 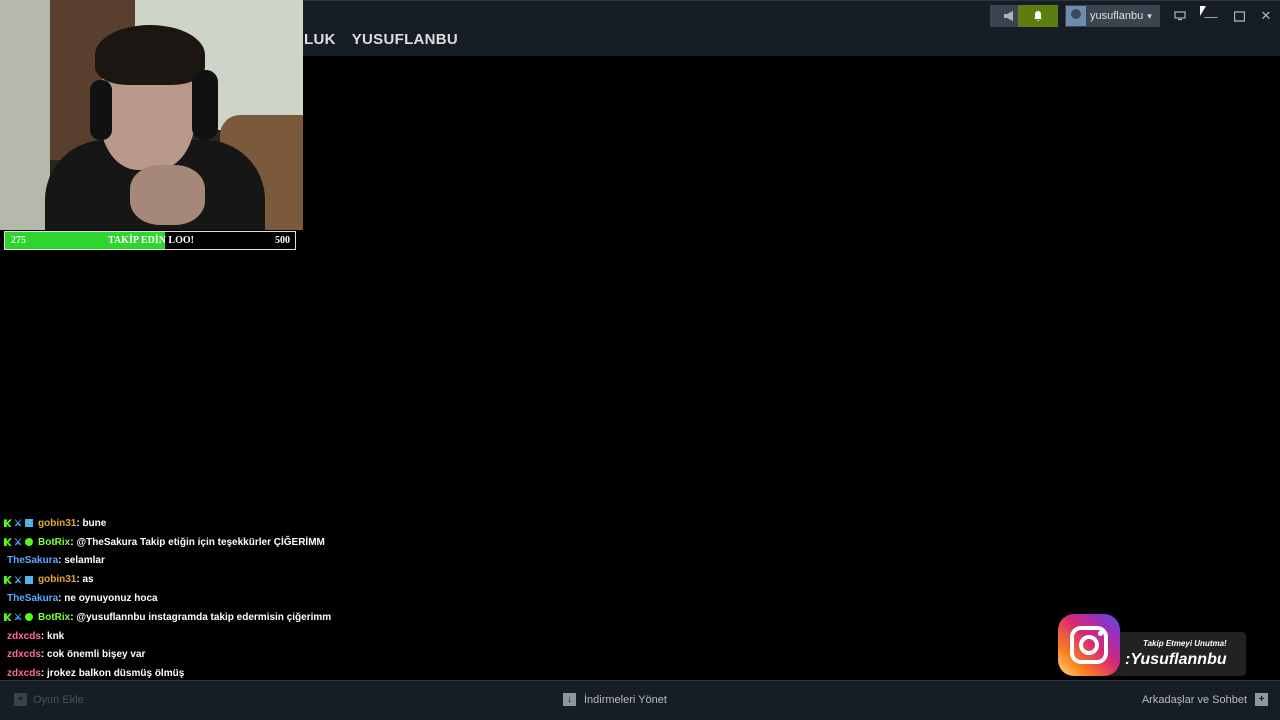 I want to click on main-nav: LUK YUSUFLANBU, so click(x=381, y=39).